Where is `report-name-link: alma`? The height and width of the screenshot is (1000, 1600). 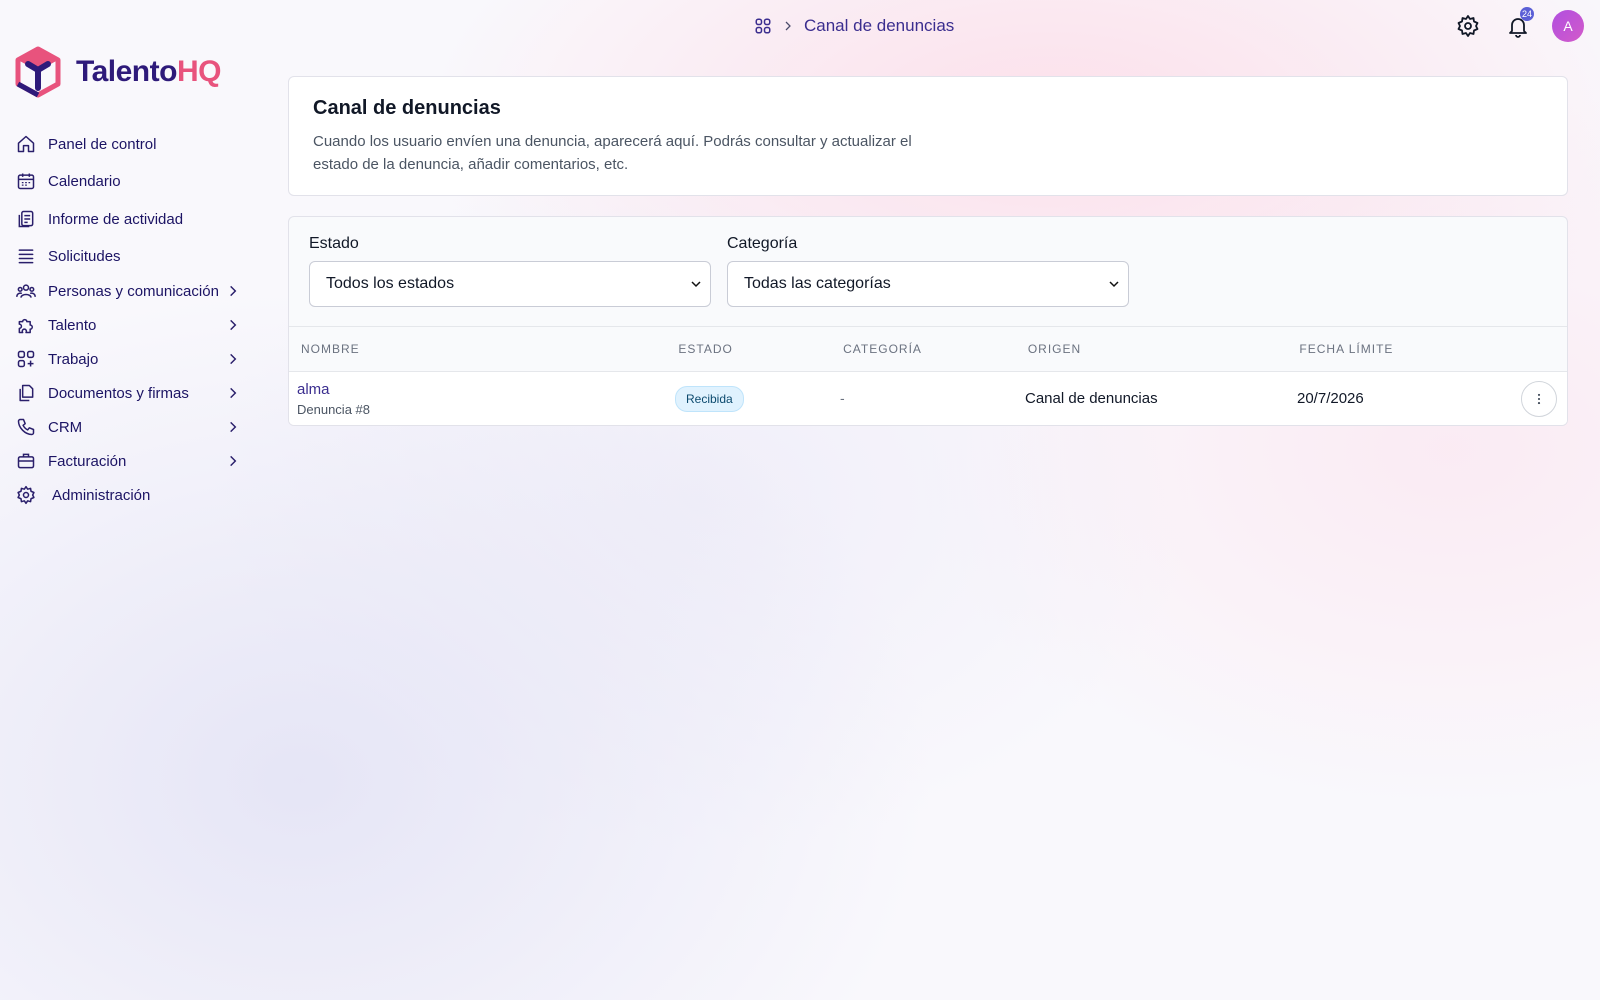 report-name-link: alma is located at coordinates (488, 389).